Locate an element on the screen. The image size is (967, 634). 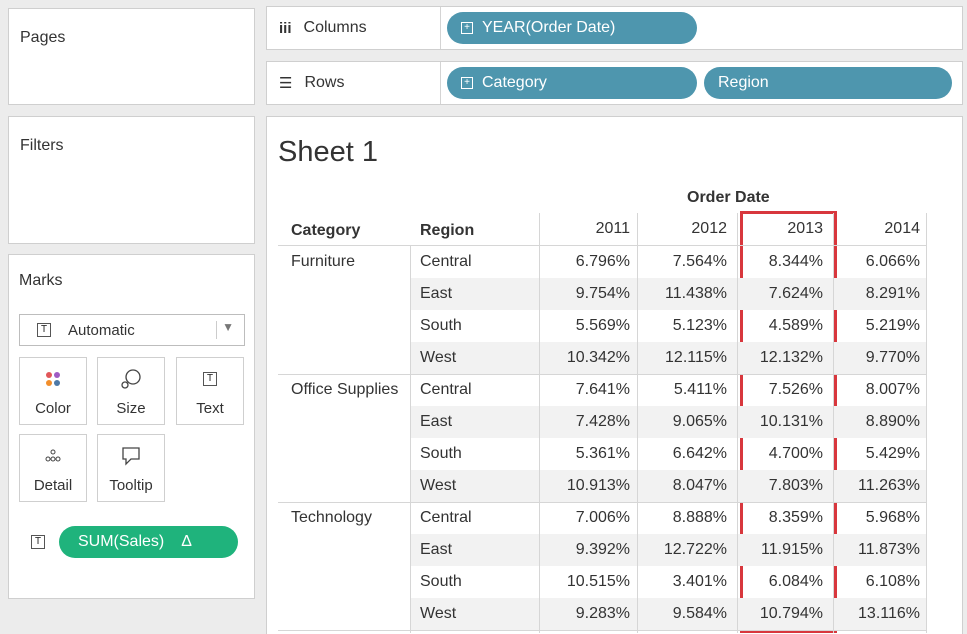
sales-cell: 9.065% is located at coordinates (699, 421).